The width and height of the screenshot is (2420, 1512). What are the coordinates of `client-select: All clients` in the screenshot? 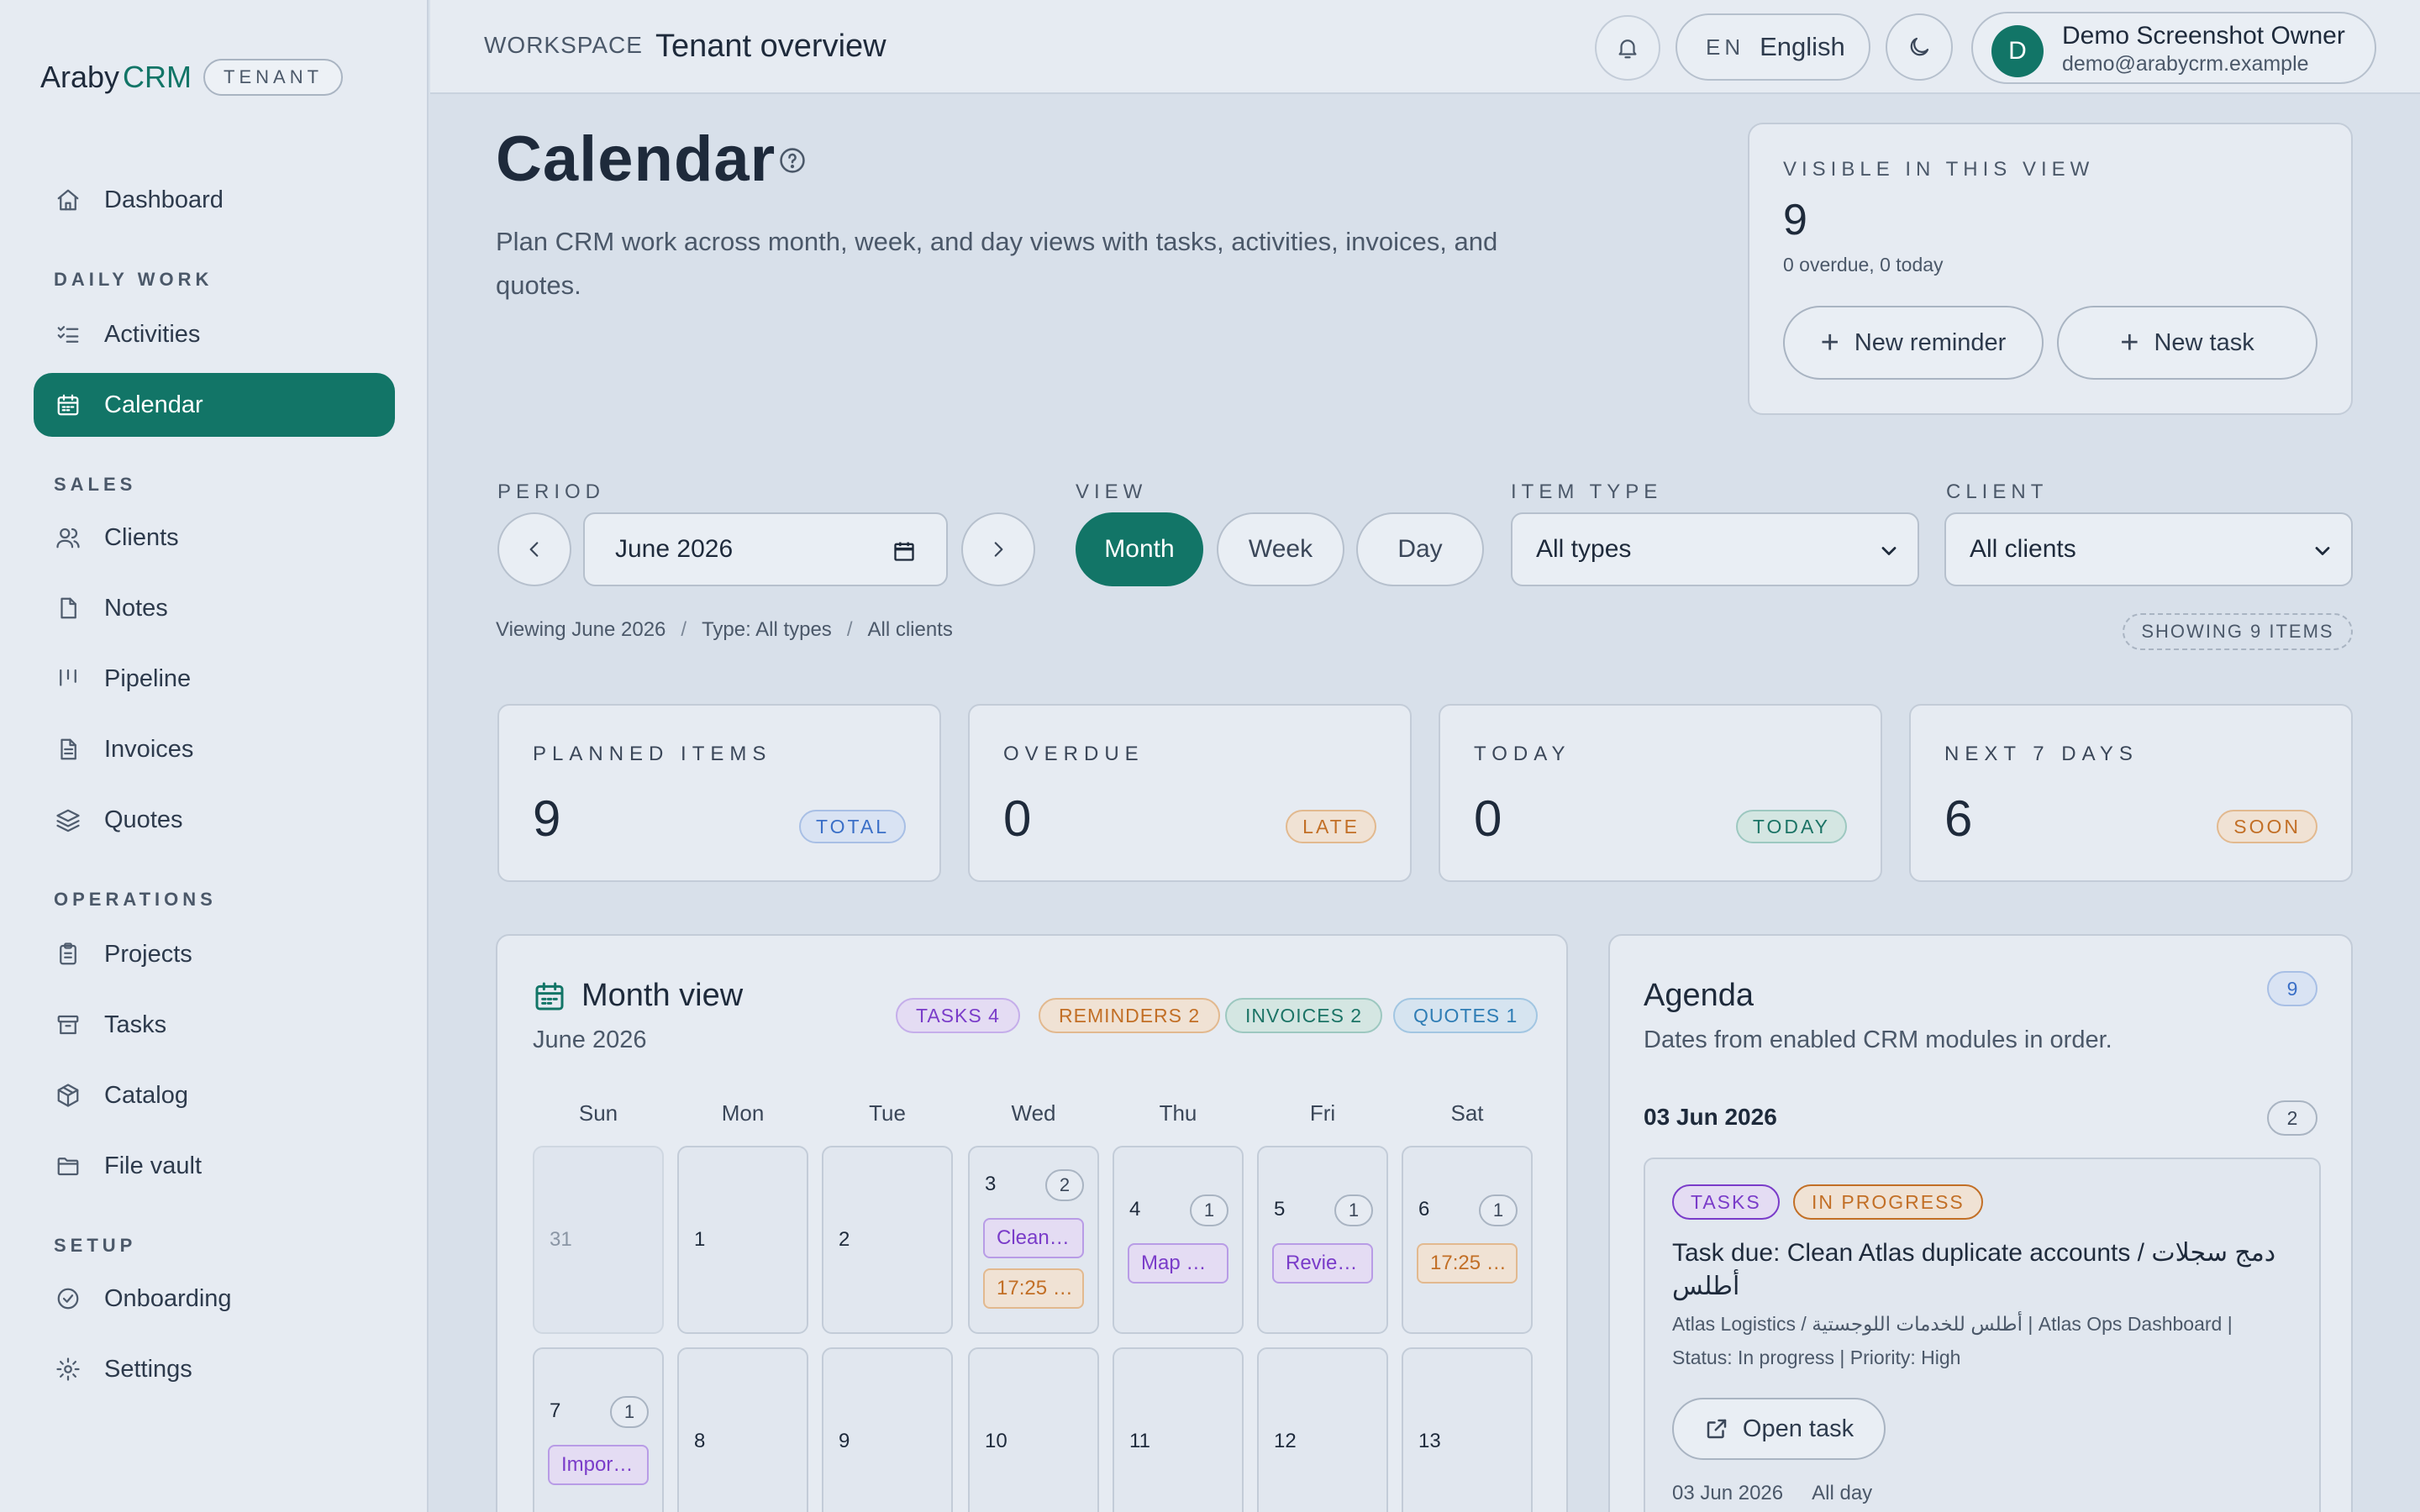 It's located at (2148, 549).